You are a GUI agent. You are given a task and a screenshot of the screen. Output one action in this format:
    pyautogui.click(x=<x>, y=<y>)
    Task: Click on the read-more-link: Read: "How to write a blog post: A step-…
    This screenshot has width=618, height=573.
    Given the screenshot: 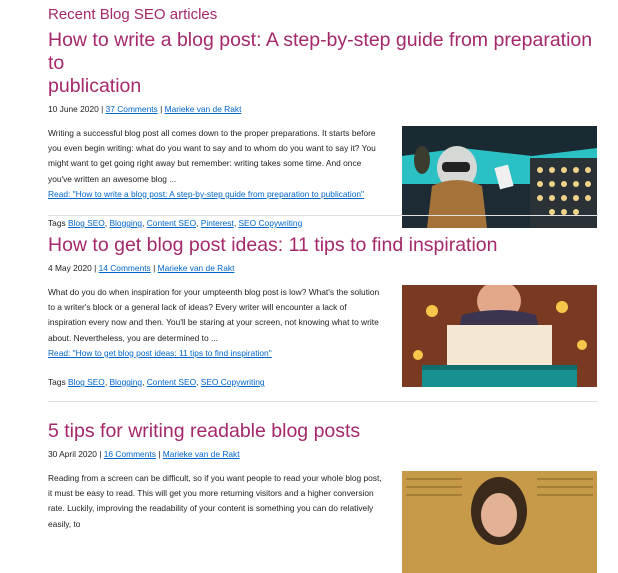 What is the action you would take?
    pyautogui.click(x=206, y=194)
    